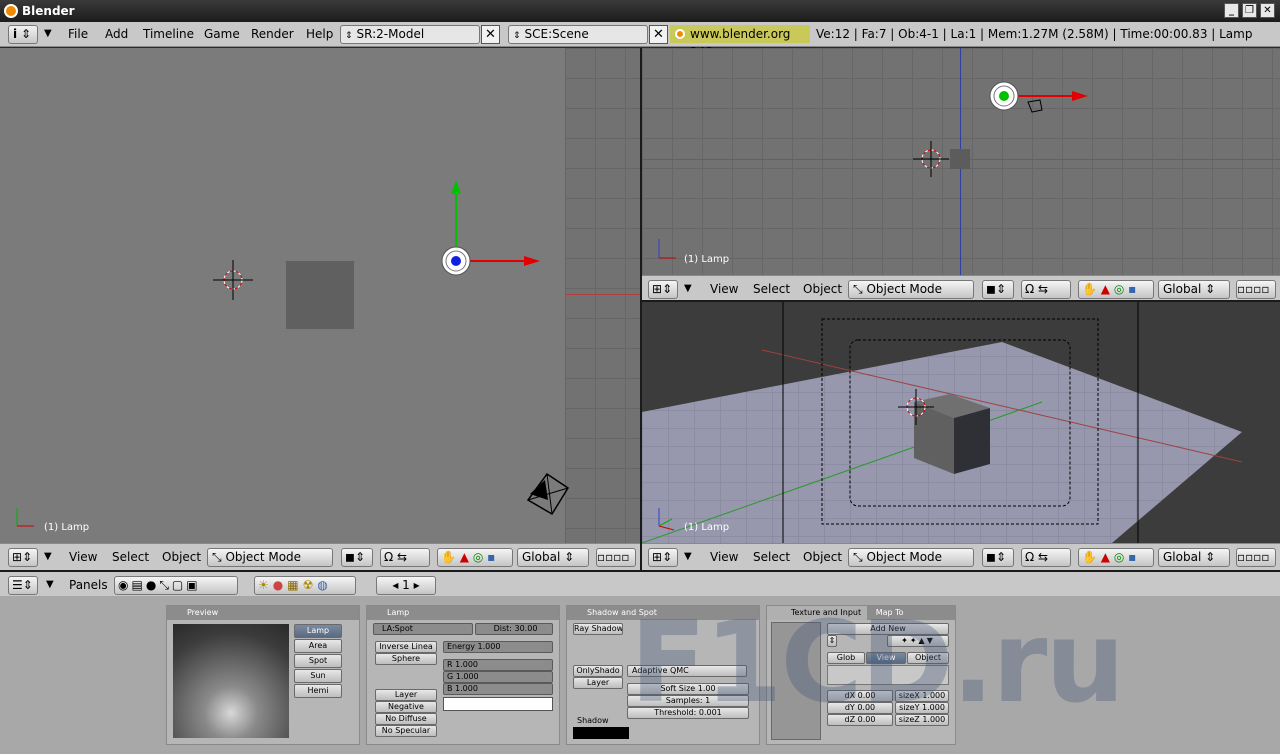 Image resolution: width=1280 pixels, height=754 pixels. I want to click on lamp-panel-title: Lamp, so click(463, 613).